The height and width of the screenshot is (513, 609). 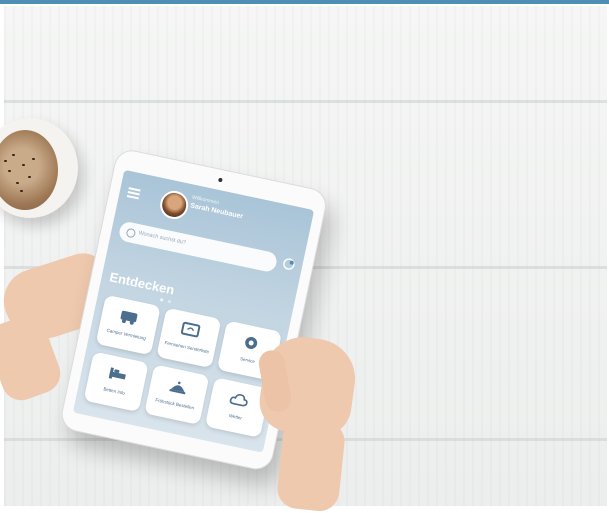 What do you see at coordinates (174, 404) in the screenshot?
I see `tile-label: Frühstück Bestellen` at bounding box center [174, 404].